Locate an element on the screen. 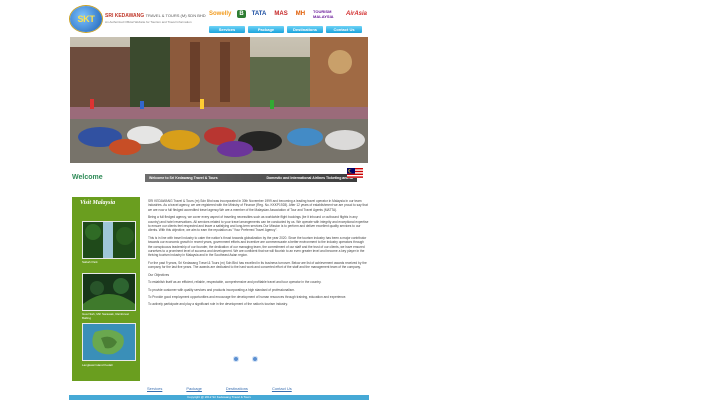 This screenshot has height=400, width=720. brand-title: SRI KEDAWANG is located at coordinates (125, 16).